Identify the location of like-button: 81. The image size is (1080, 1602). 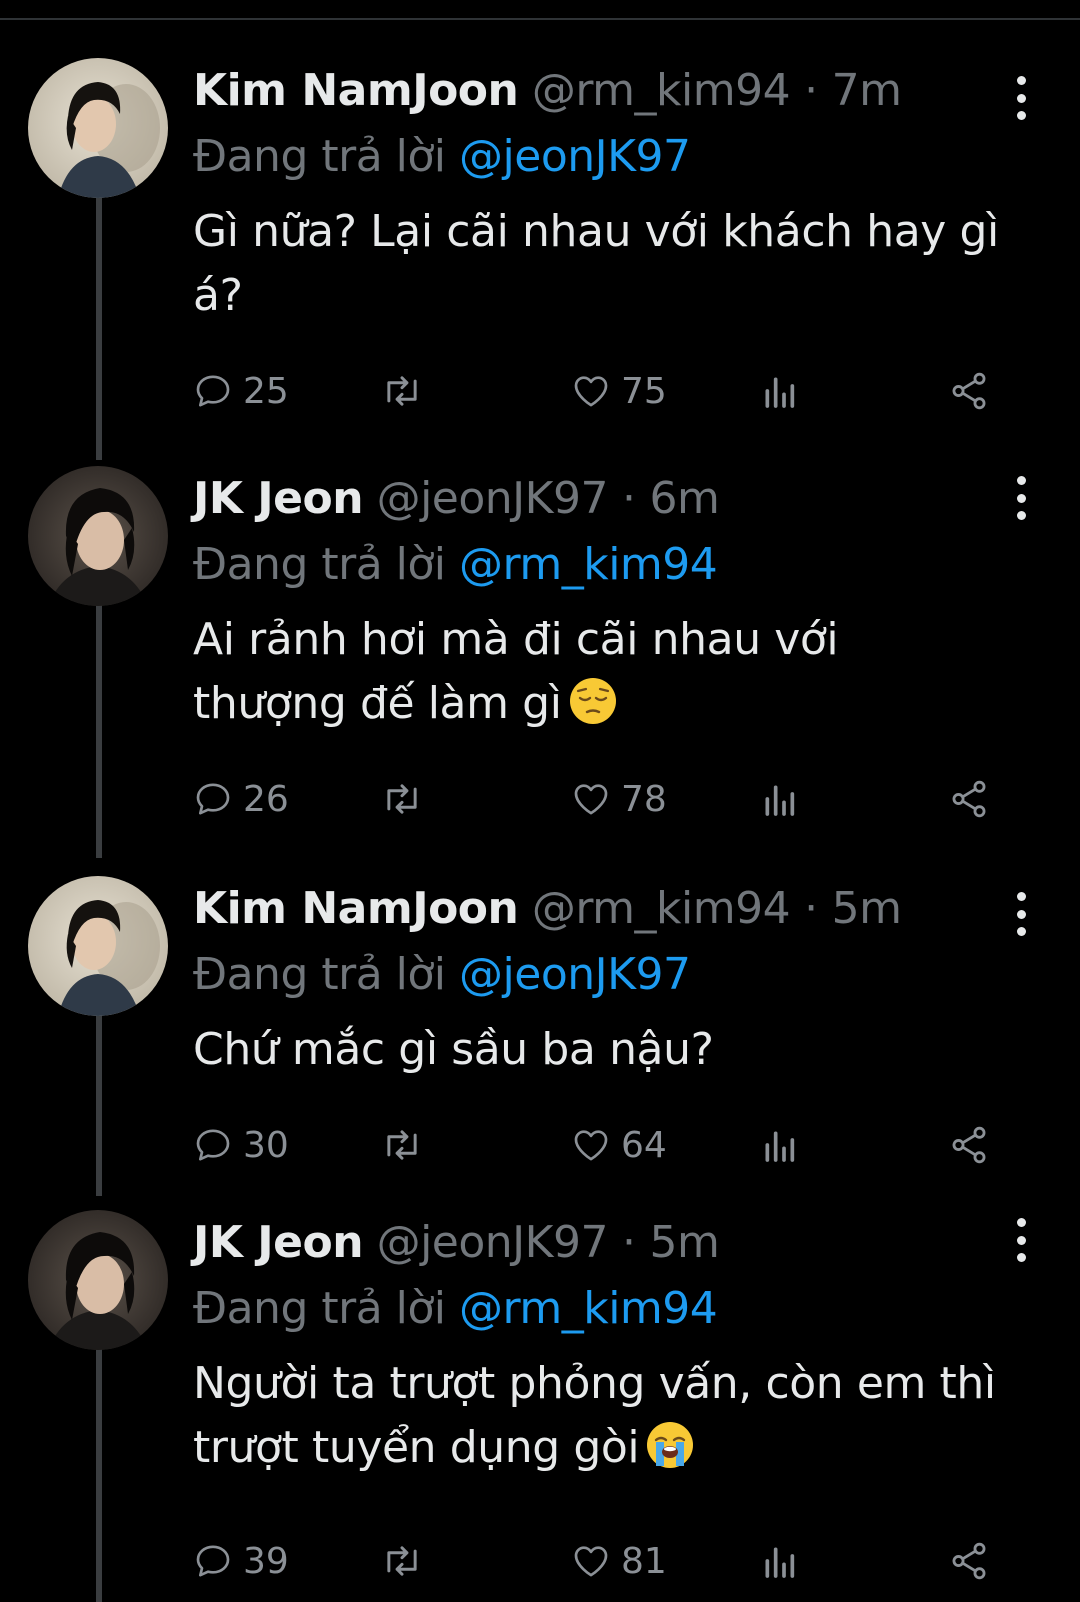
(619, 1561).